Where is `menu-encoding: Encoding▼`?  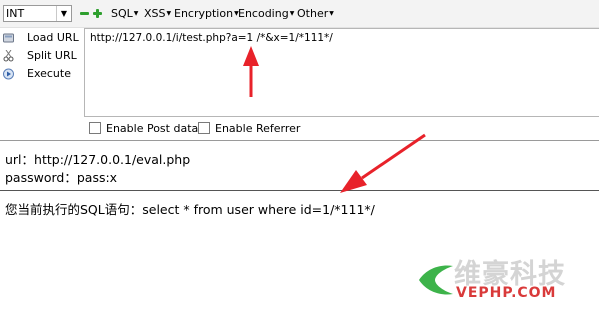
menu-encoding: Encoding▼ is located at coordinates (266, 14).